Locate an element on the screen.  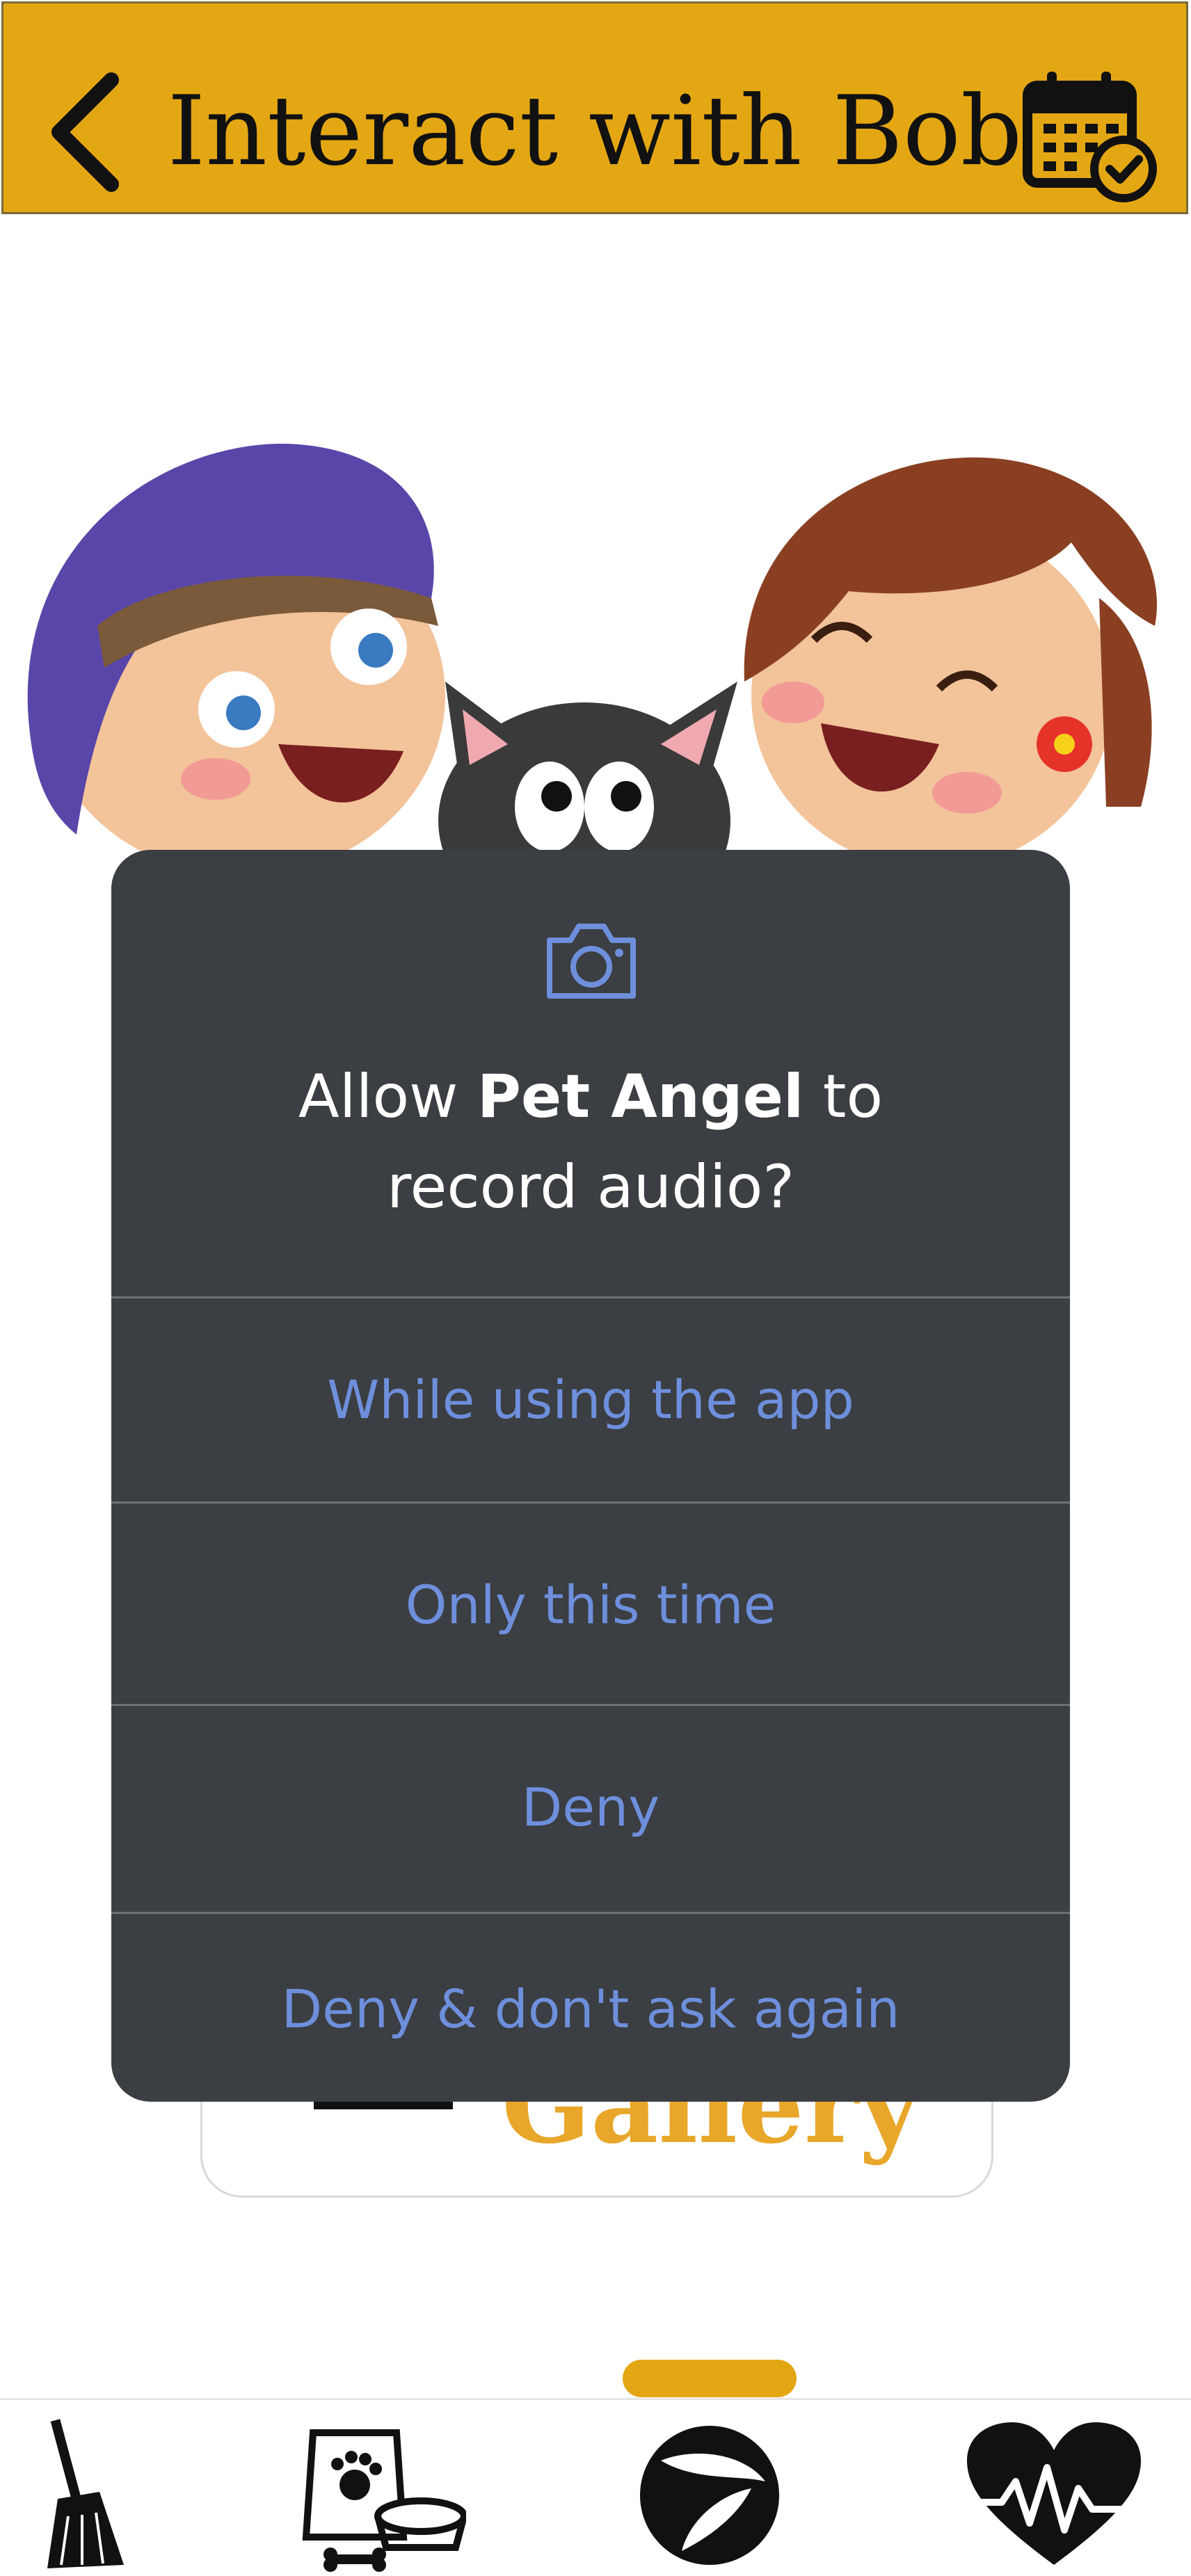
ball-icon is located at coordinates (709, 2496).